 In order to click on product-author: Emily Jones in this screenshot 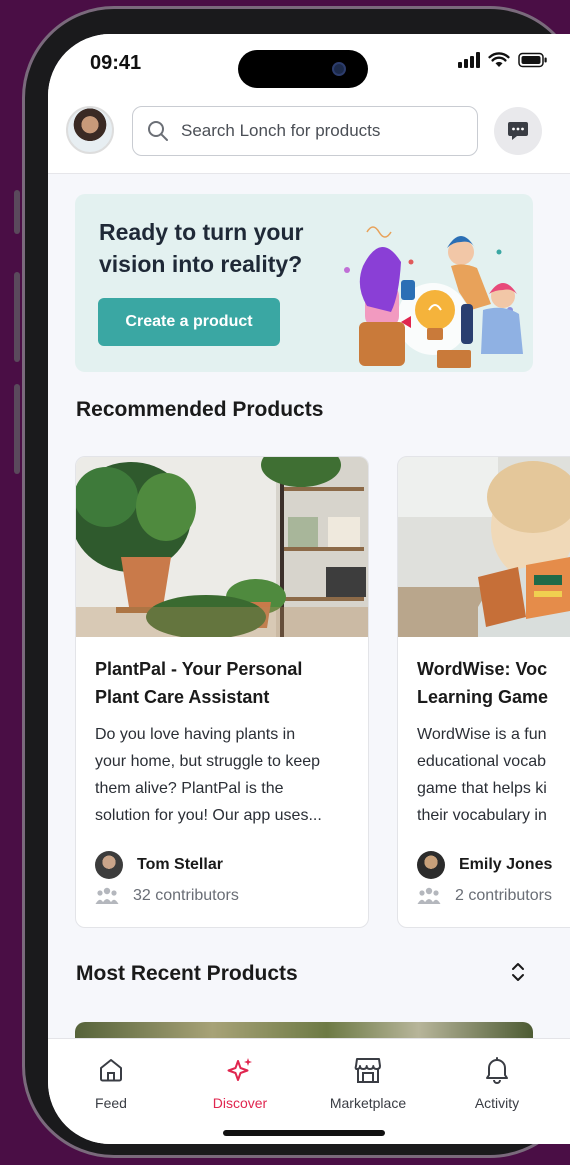, I will do `click(484, 865)`.